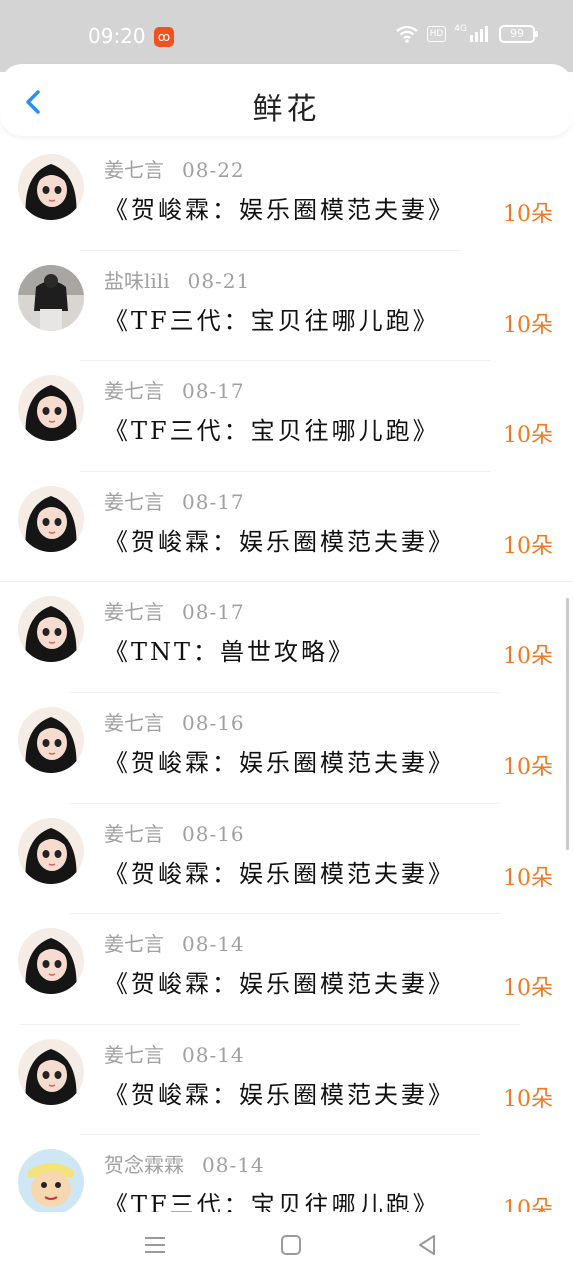  I want to click on gift-date: 08-21, so click(219, 280).